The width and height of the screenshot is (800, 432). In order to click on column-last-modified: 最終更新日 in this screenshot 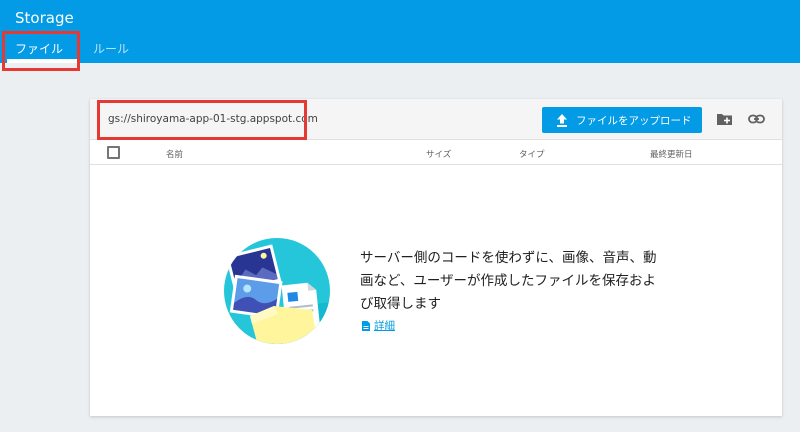, I will do `click(671, 154)`.